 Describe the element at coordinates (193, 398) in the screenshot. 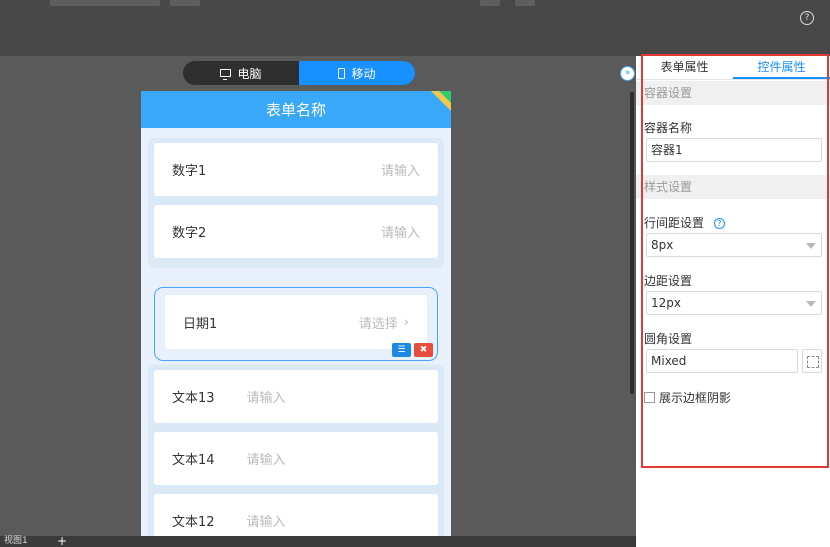

I see `field-label: 文本13` at that location.